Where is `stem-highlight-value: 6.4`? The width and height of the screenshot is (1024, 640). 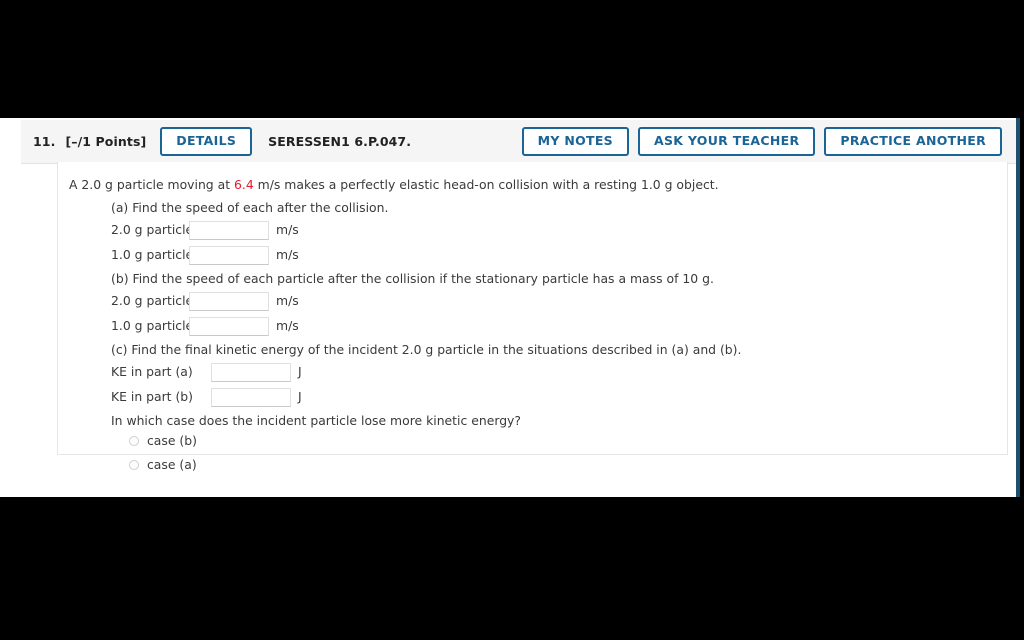 stem-highlight-value: 6.4 is located at coordinates (244, 184).